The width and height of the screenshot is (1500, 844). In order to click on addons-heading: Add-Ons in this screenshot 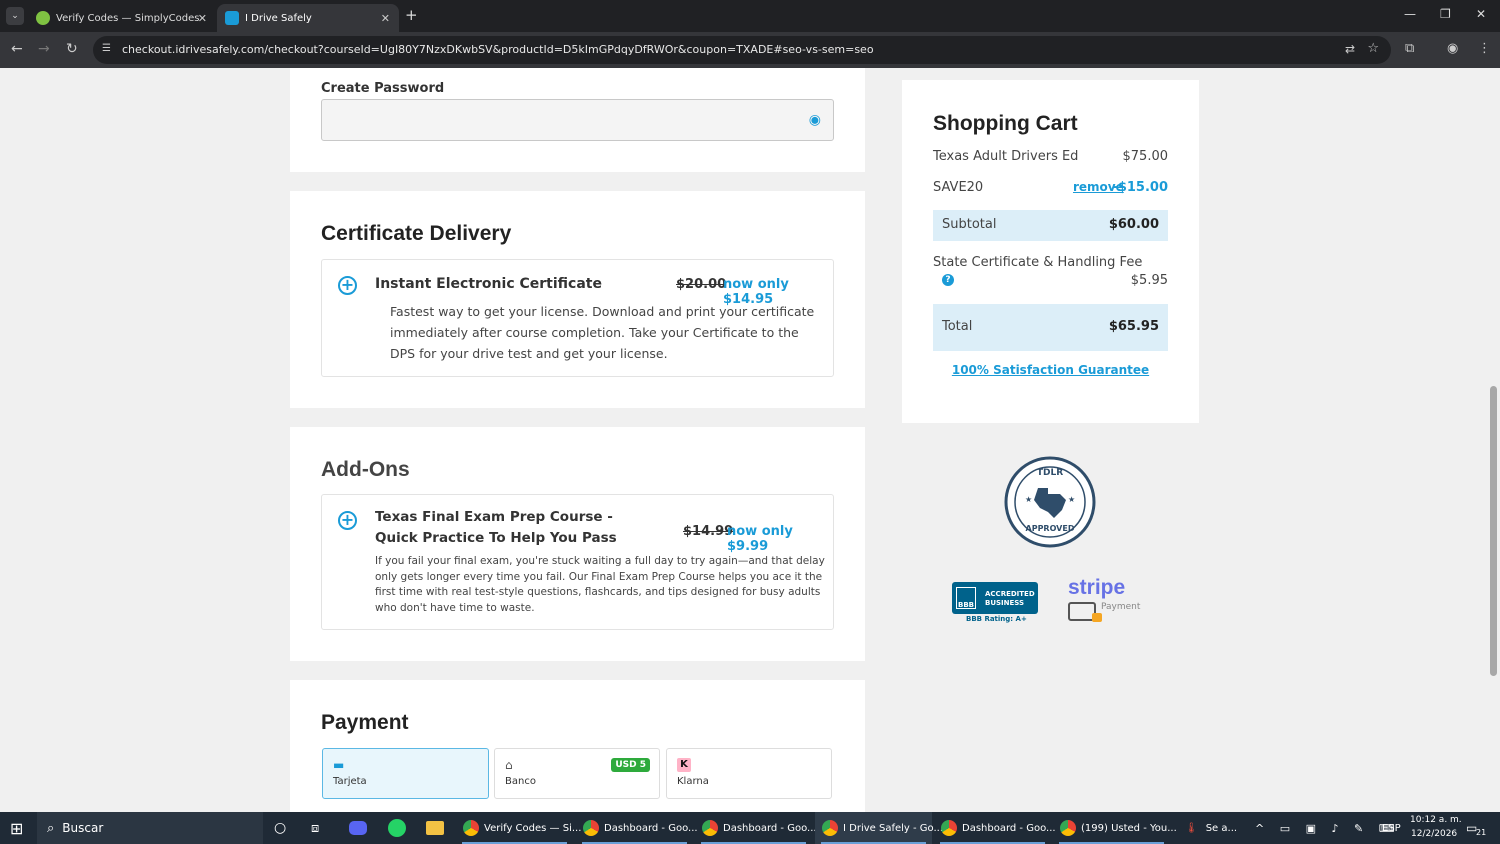, I will do `click(365, 469)`.